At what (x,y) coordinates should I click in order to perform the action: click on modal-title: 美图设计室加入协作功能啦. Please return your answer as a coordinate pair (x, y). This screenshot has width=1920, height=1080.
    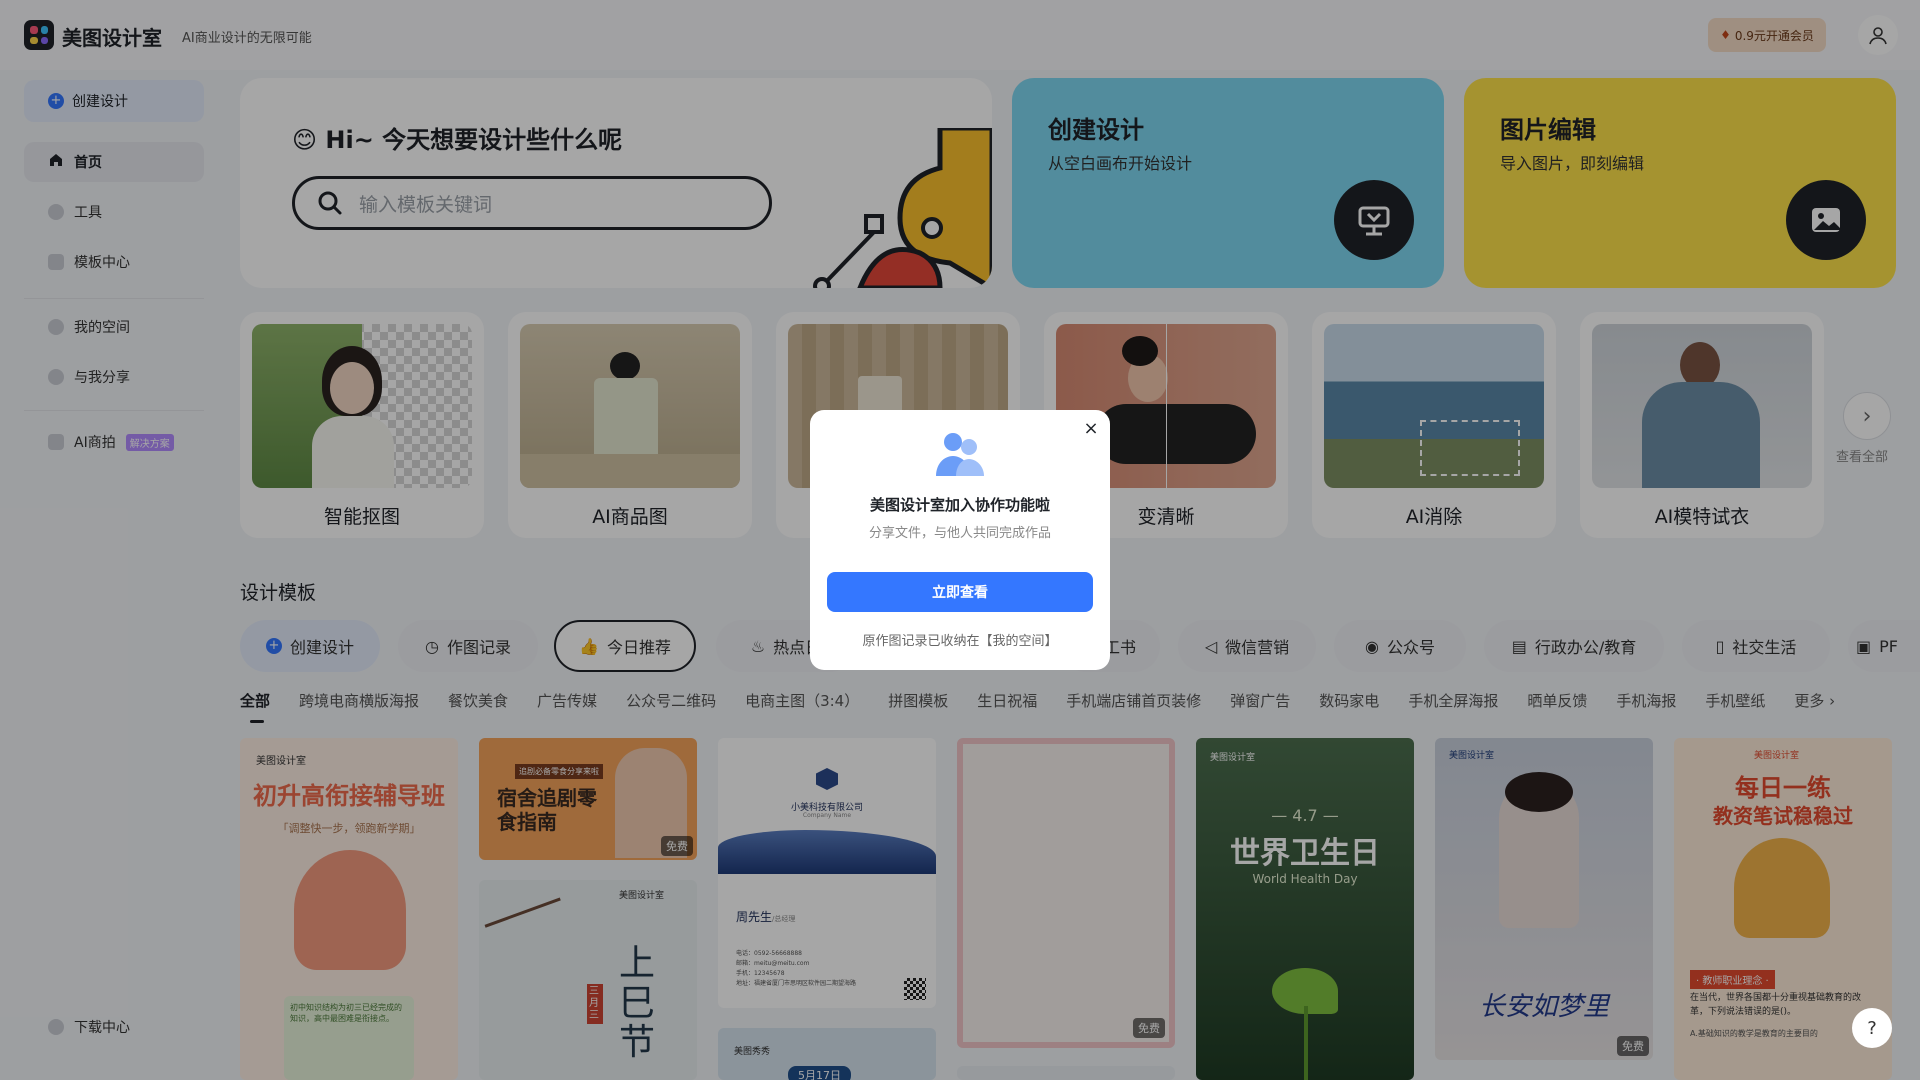
    Looking at the image, I should click on (959, 505).